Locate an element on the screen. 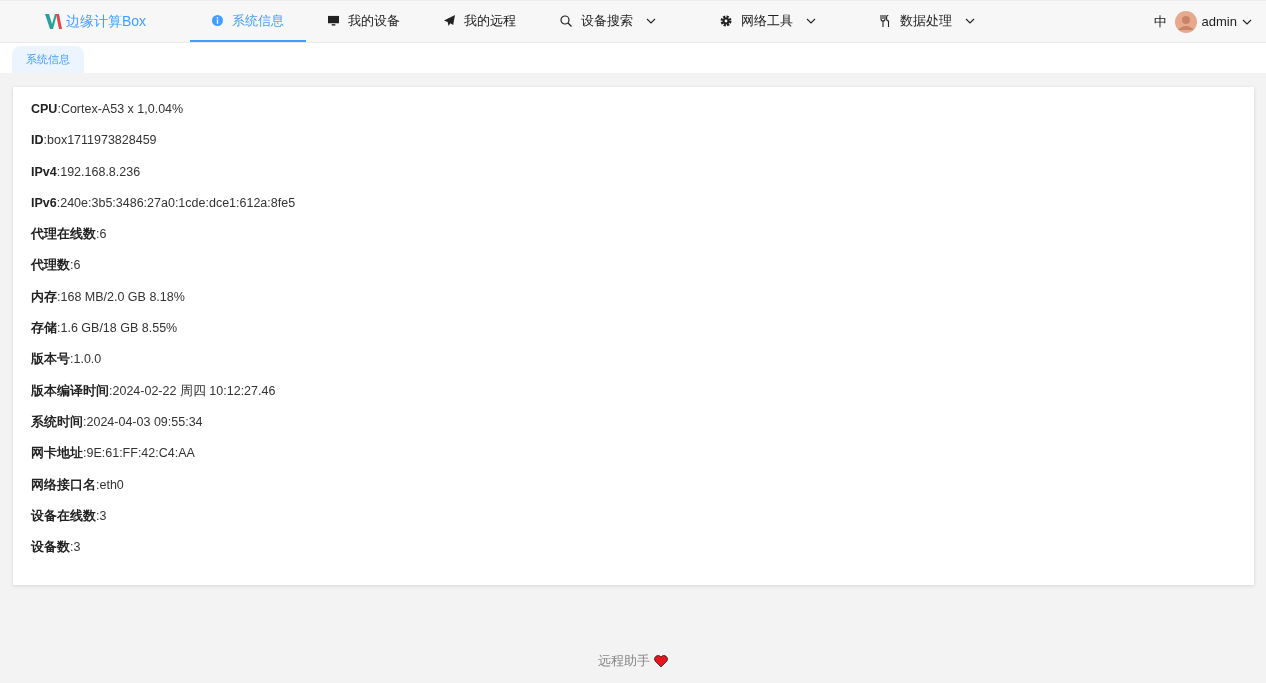 This screenshot has width=1266, height=683. nav-item: 设备搜索 is located at coordinates (608, 21).